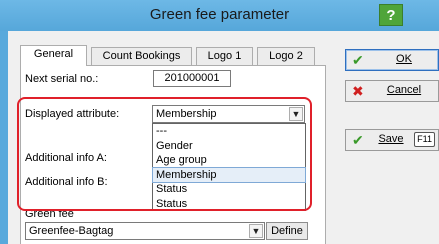 Image resolution: width=439 pixels, height=244 pixels. I want to click on dropdown-option: Age group, so click(229, 160).